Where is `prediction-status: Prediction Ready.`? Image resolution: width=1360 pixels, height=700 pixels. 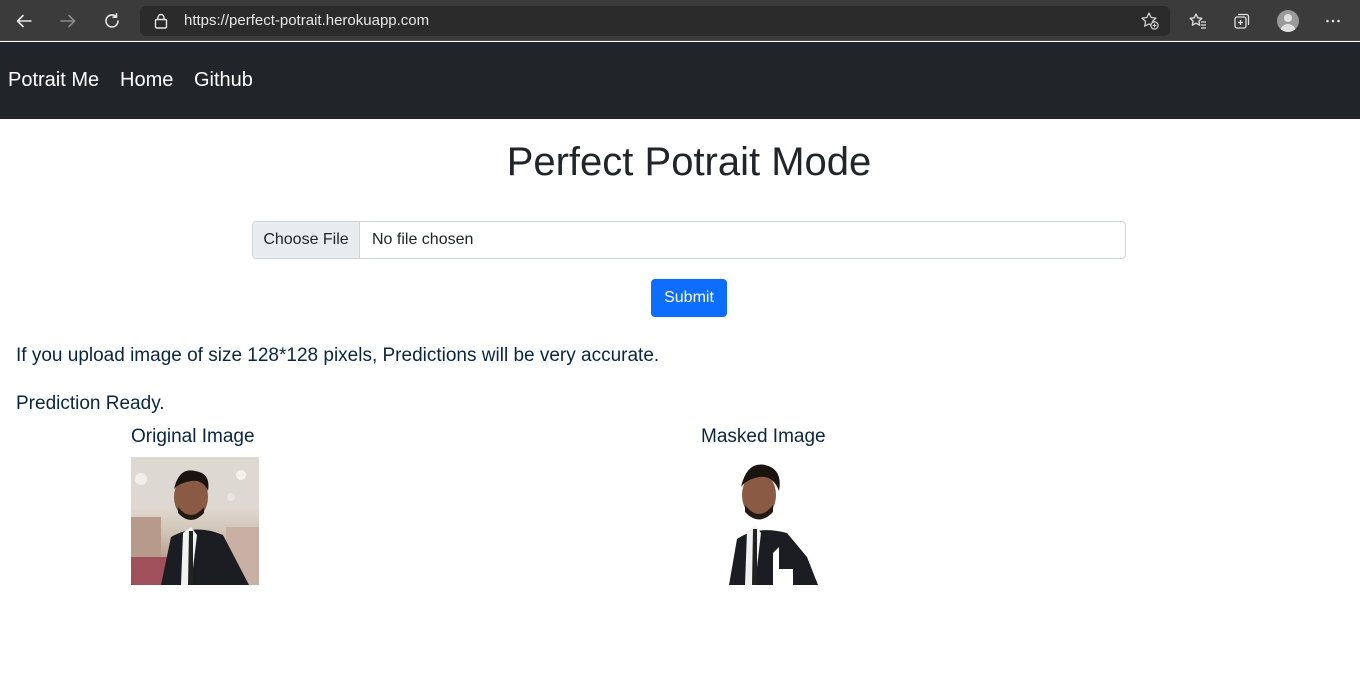 prediction-status: Prediction Ready. is located at coordinates (90, 403).